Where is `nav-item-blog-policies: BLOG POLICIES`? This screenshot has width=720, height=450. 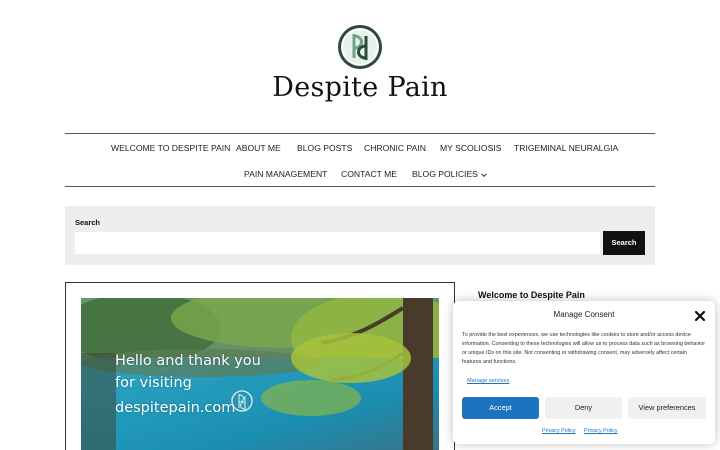 nav-item-blog-policies: BLOG POLICIES is located at coordinates (450, 174).